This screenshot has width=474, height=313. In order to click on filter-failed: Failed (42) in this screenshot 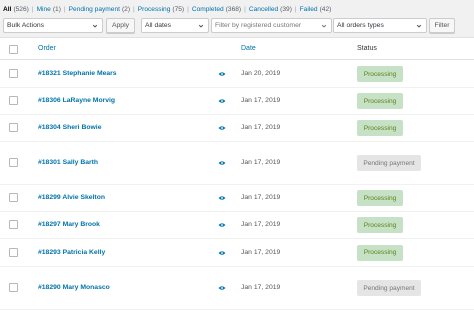, I will do `click(316, 9)`.